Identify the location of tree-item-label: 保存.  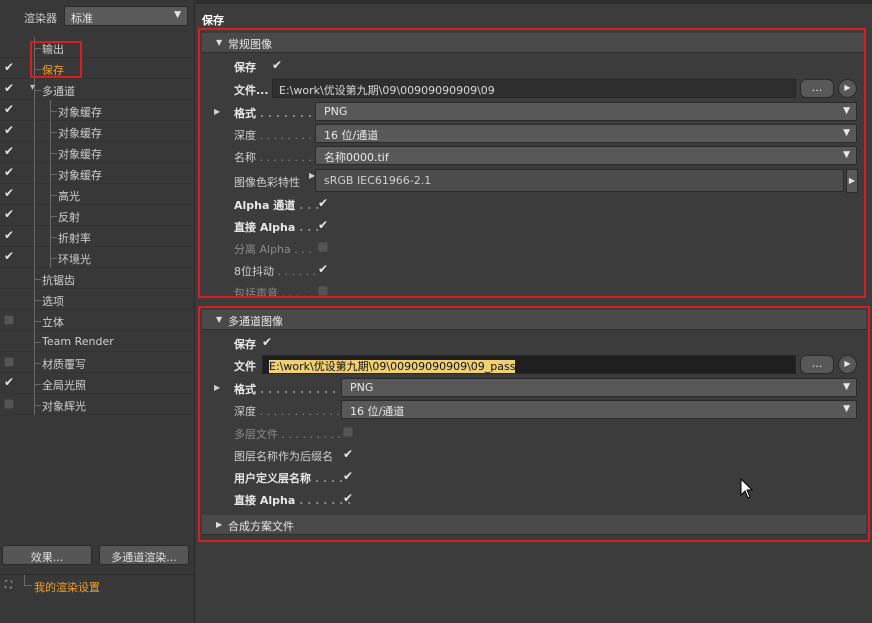
(53, 70).